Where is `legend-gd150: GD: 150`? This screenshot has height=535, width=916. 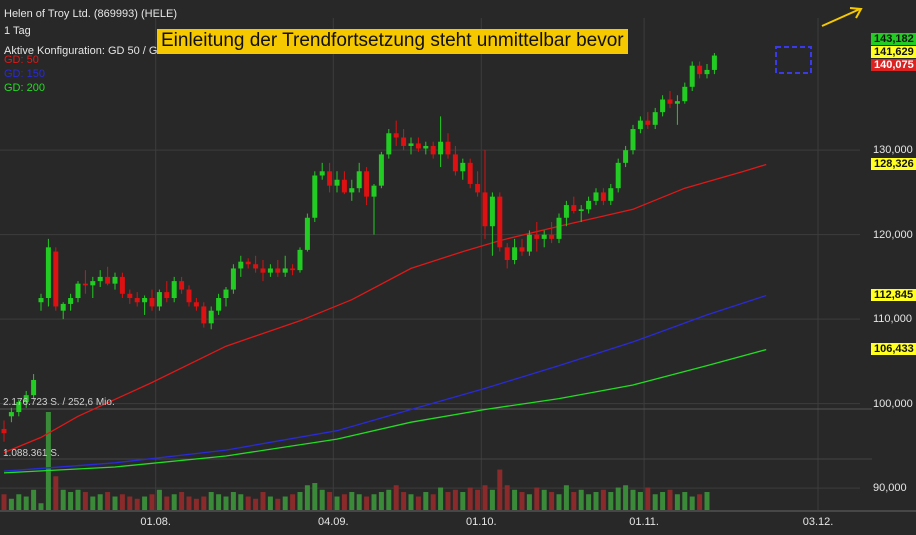 legend-gd150: GD: 150 is located at coordinates (24, 74).